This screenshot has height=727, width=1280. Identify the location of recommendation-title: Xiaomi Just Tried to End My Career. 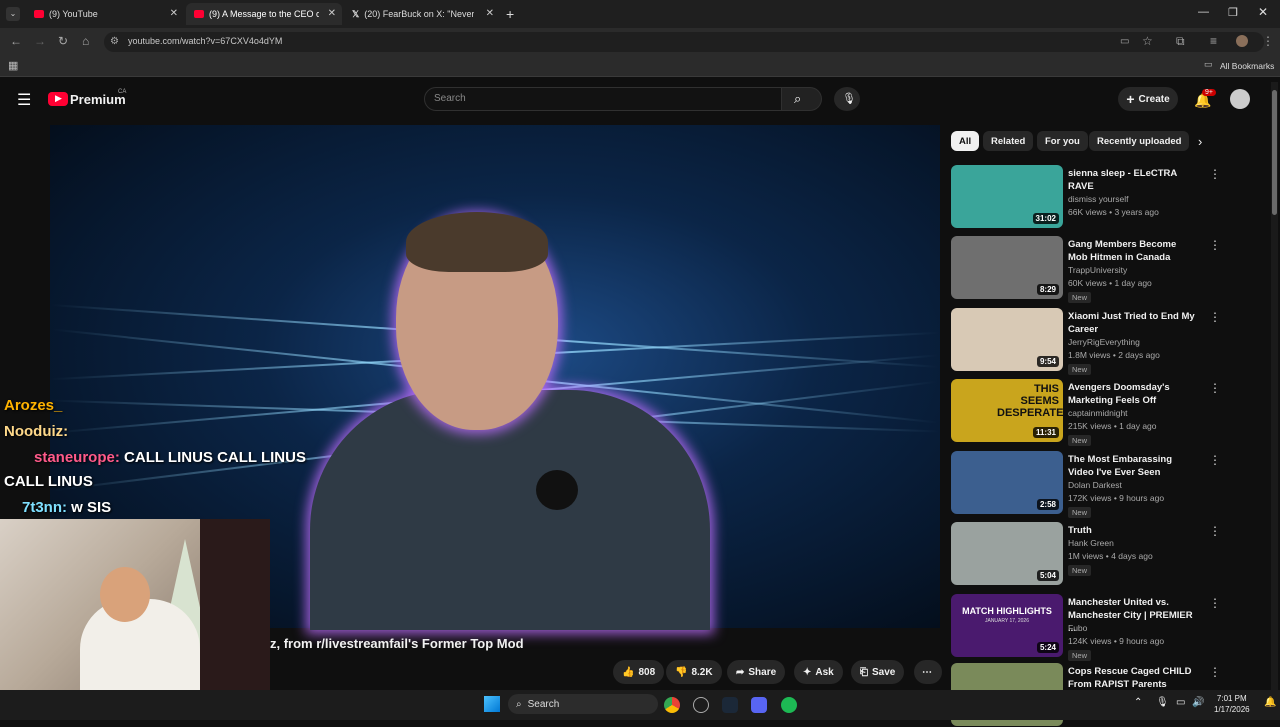
(1133, 323).